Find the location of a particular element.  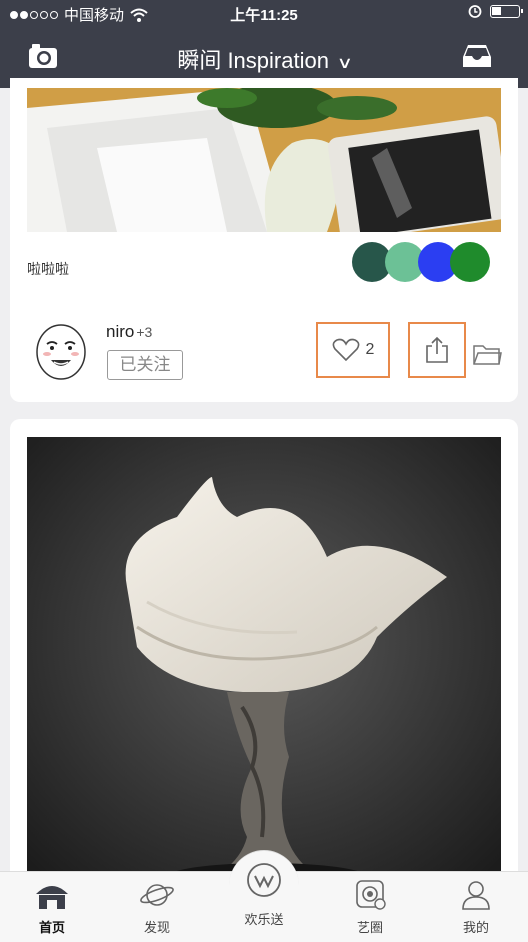

inbox-tray-icon is located at coordinates (477, 56).